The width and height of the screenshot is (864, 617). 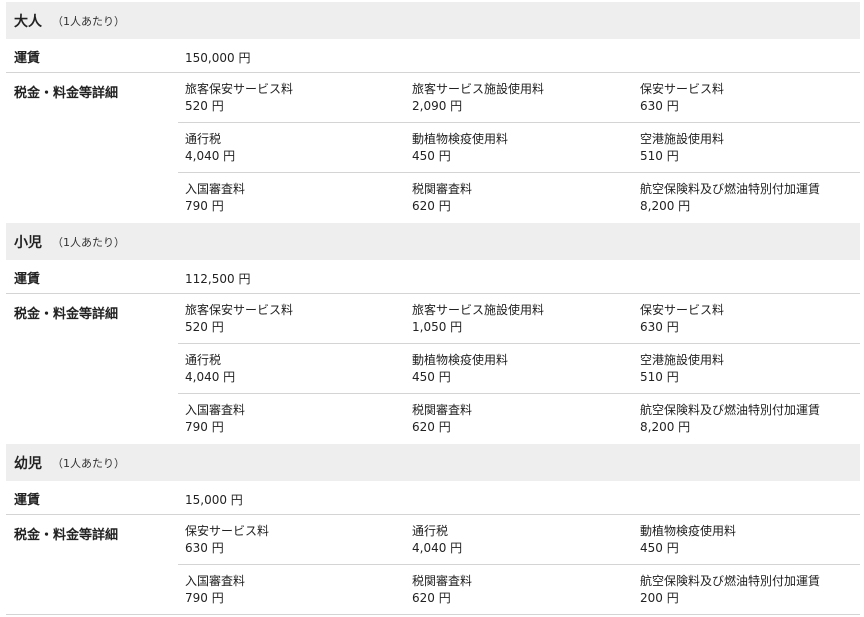 What do you see at coordinates (433, 462) in the screenshot?
I see `section-header-infant: 幼児 （1人あたり）` at bounding box center [433, 462].